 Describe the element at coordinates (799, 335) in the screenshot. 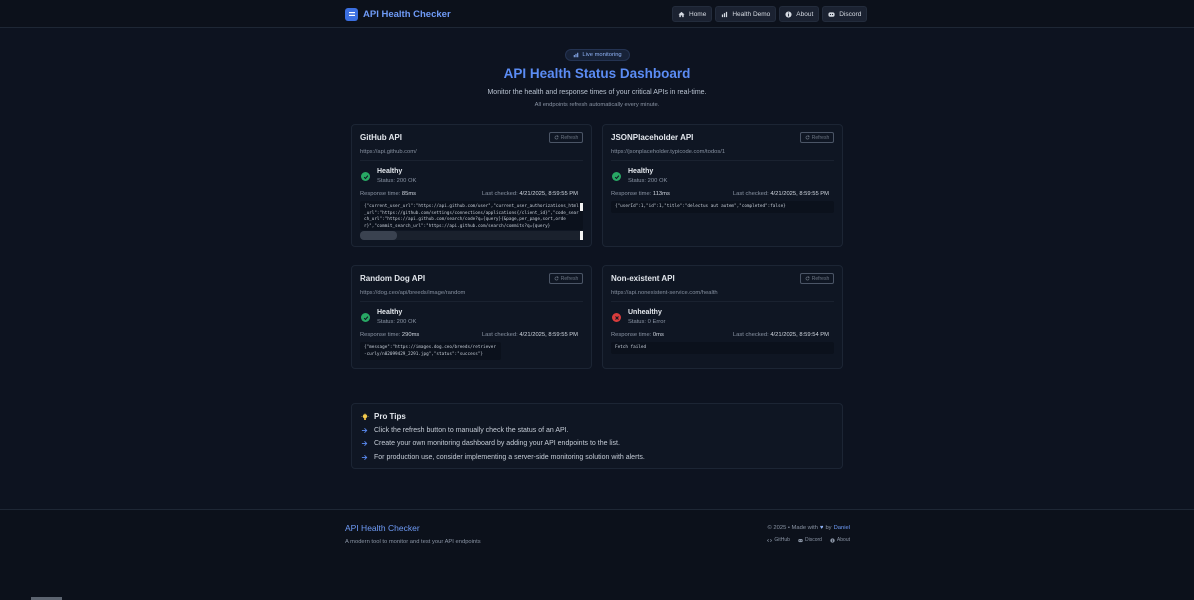

I see `last-checked-value: 4/21/2025, 8:59:54 PM` at that location.